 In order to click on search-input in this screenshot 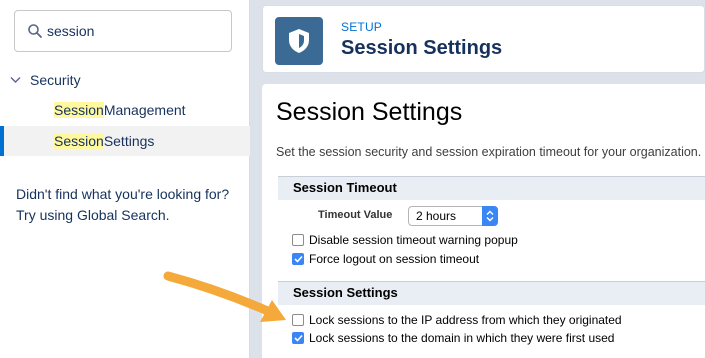, I will do `click(132, 31)`.